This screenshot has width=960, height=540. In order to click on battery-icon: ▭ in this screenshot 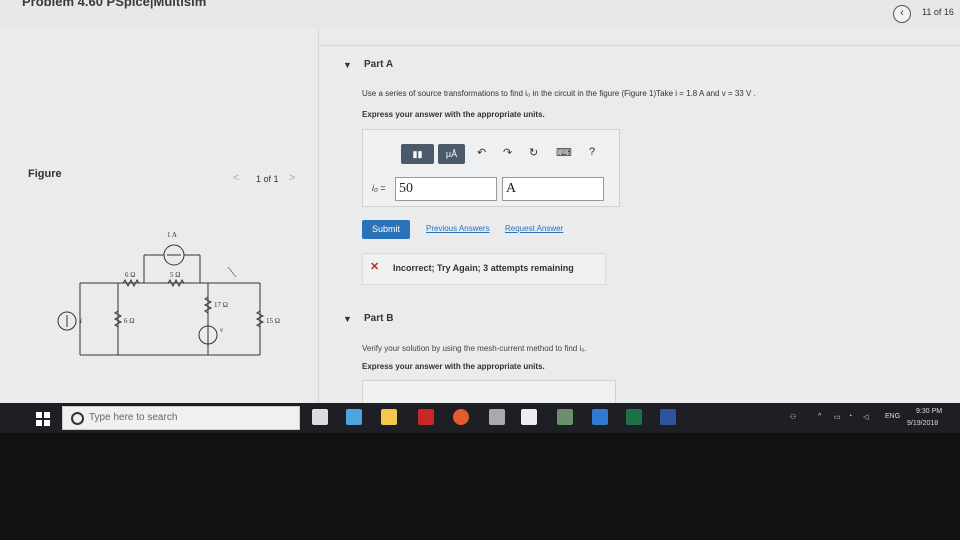, I will do `click(837, 417)`.